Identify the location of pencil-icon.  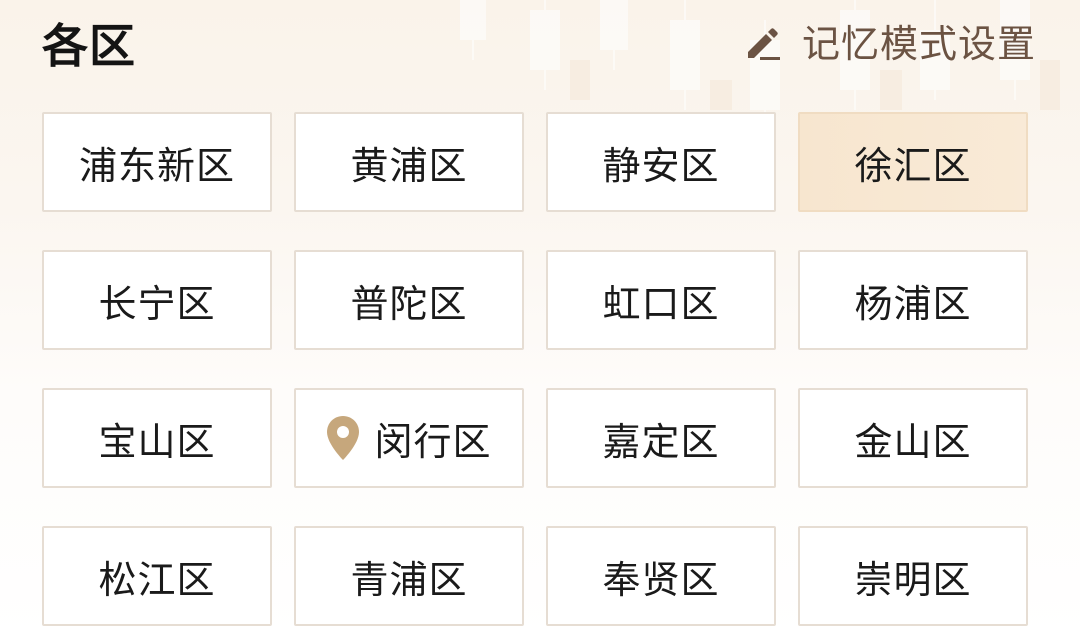
(762, 44).